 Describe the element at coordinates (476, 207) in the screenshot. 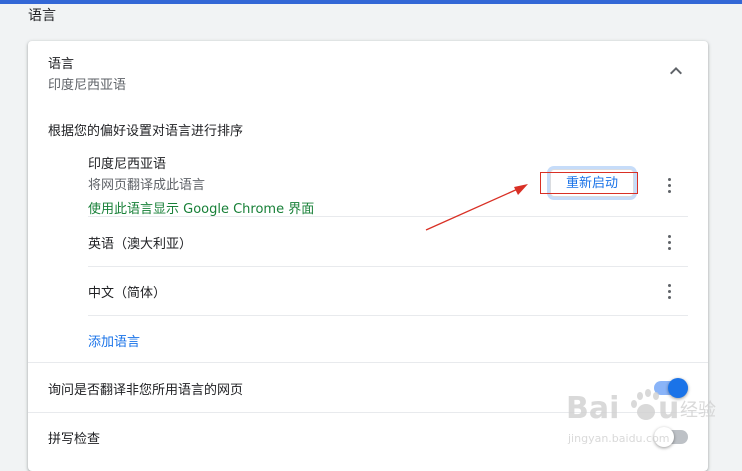

I see `annotation-arrow` at that location.